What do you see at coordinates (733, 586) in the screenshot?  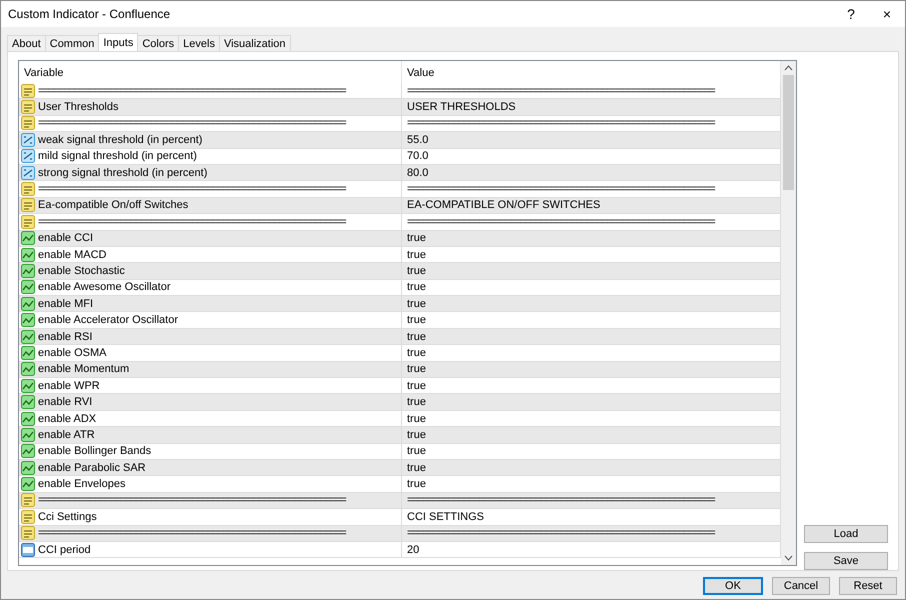 I see `dialog-button: OK` at bounding box center [733, 586].